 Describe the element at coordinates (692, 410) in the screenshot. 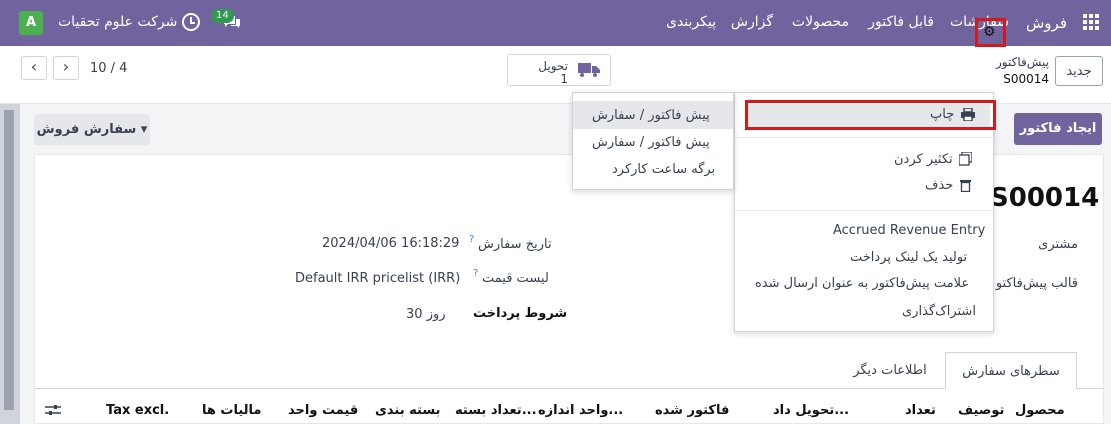

I see `column-invoiced: فاکتور شده` at that location.